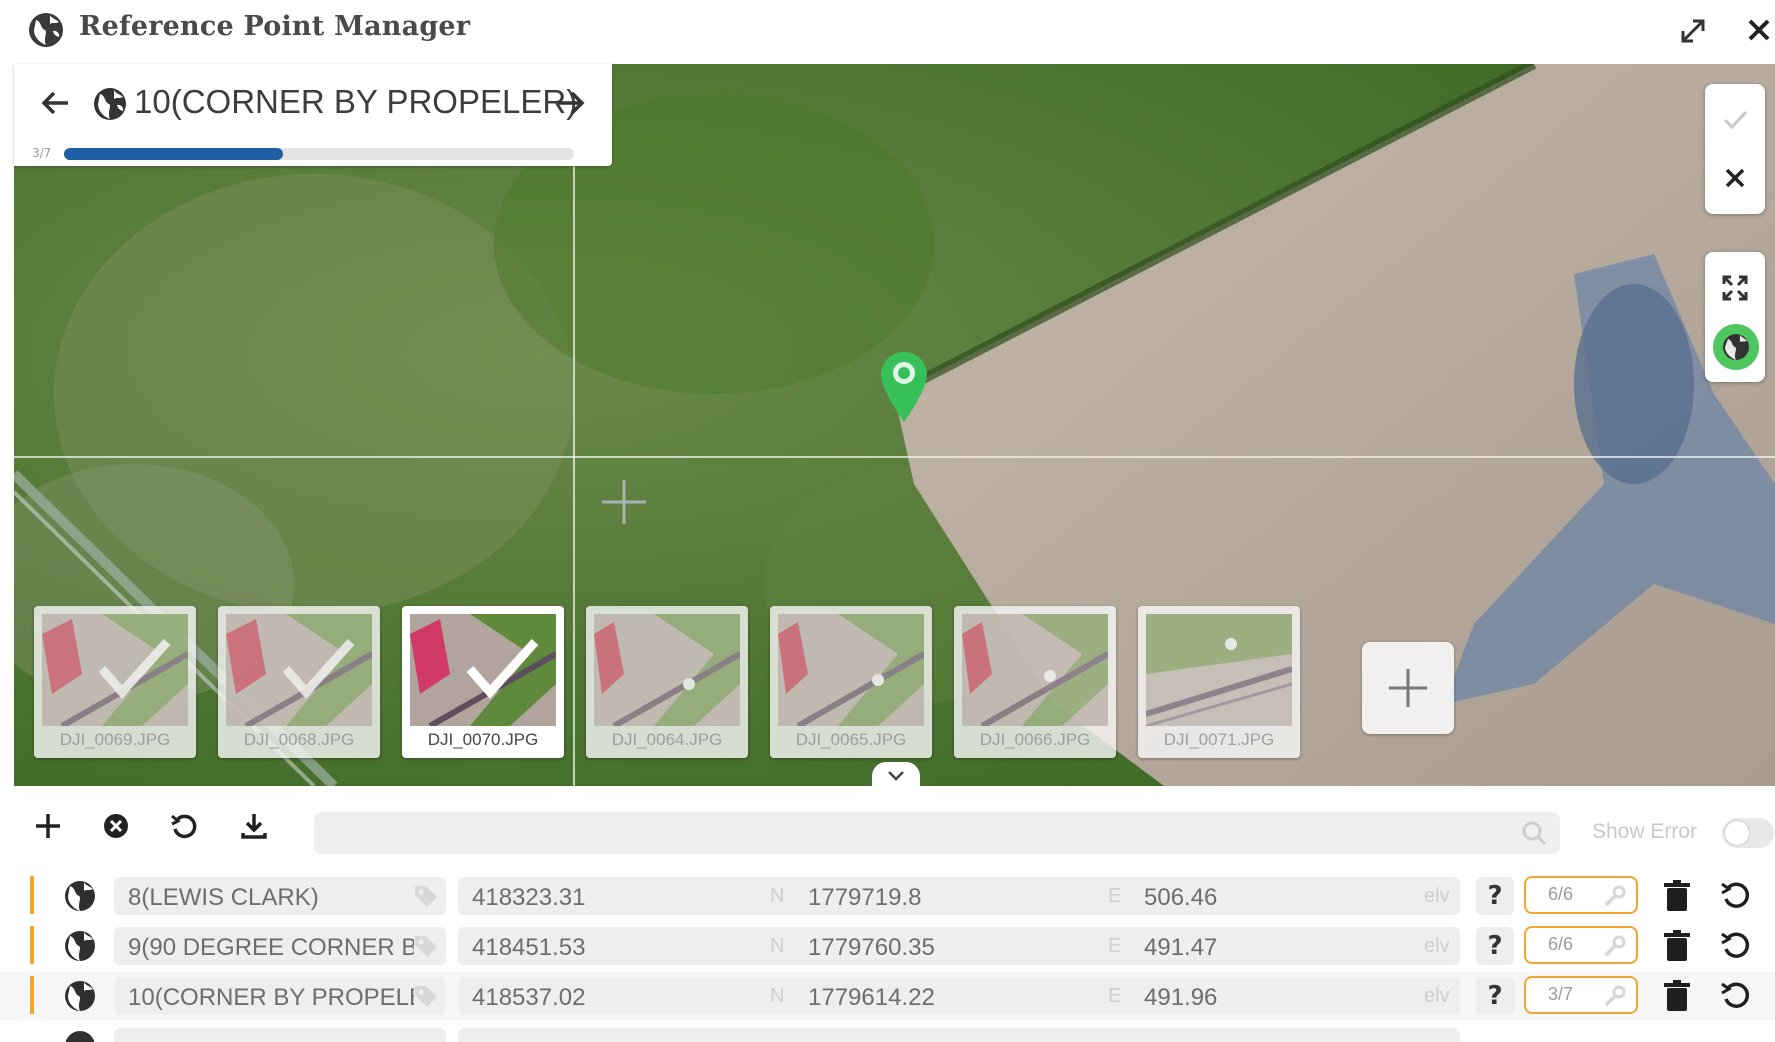 The width and height of the screenshot is (1775, 1042). What do you see at coordinates (959, 996) in the screenshot?
I see `coordinates-field: 418537.02 N 1779614.22 E 491.96 elv` at bounding box center [959, 996].